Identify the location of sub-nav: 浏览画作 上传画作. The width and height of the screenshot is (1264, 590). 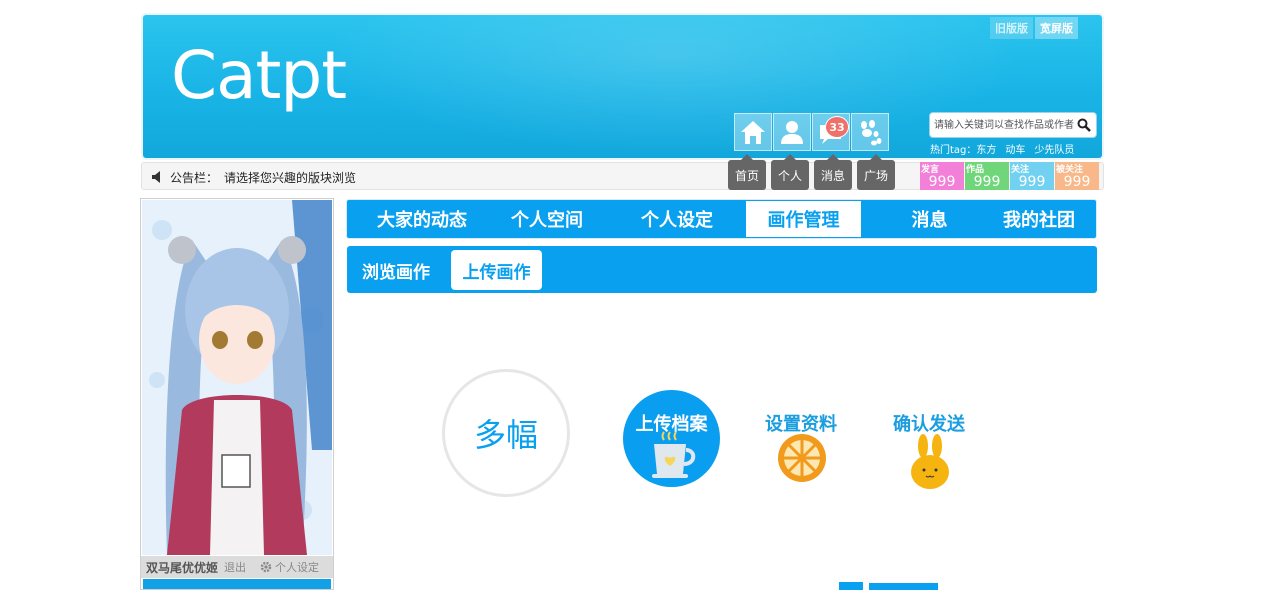
(722, 269).